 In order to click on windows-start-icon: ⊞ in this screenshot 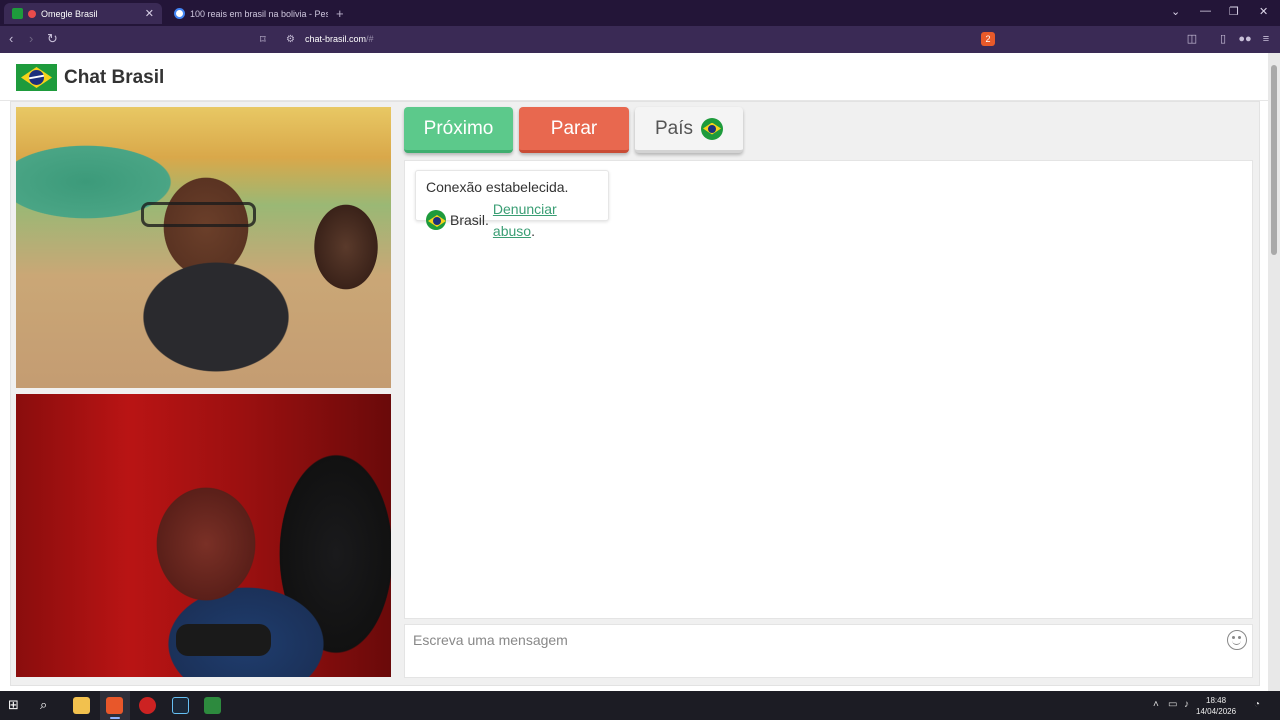, I will do `click(16, 705)`.